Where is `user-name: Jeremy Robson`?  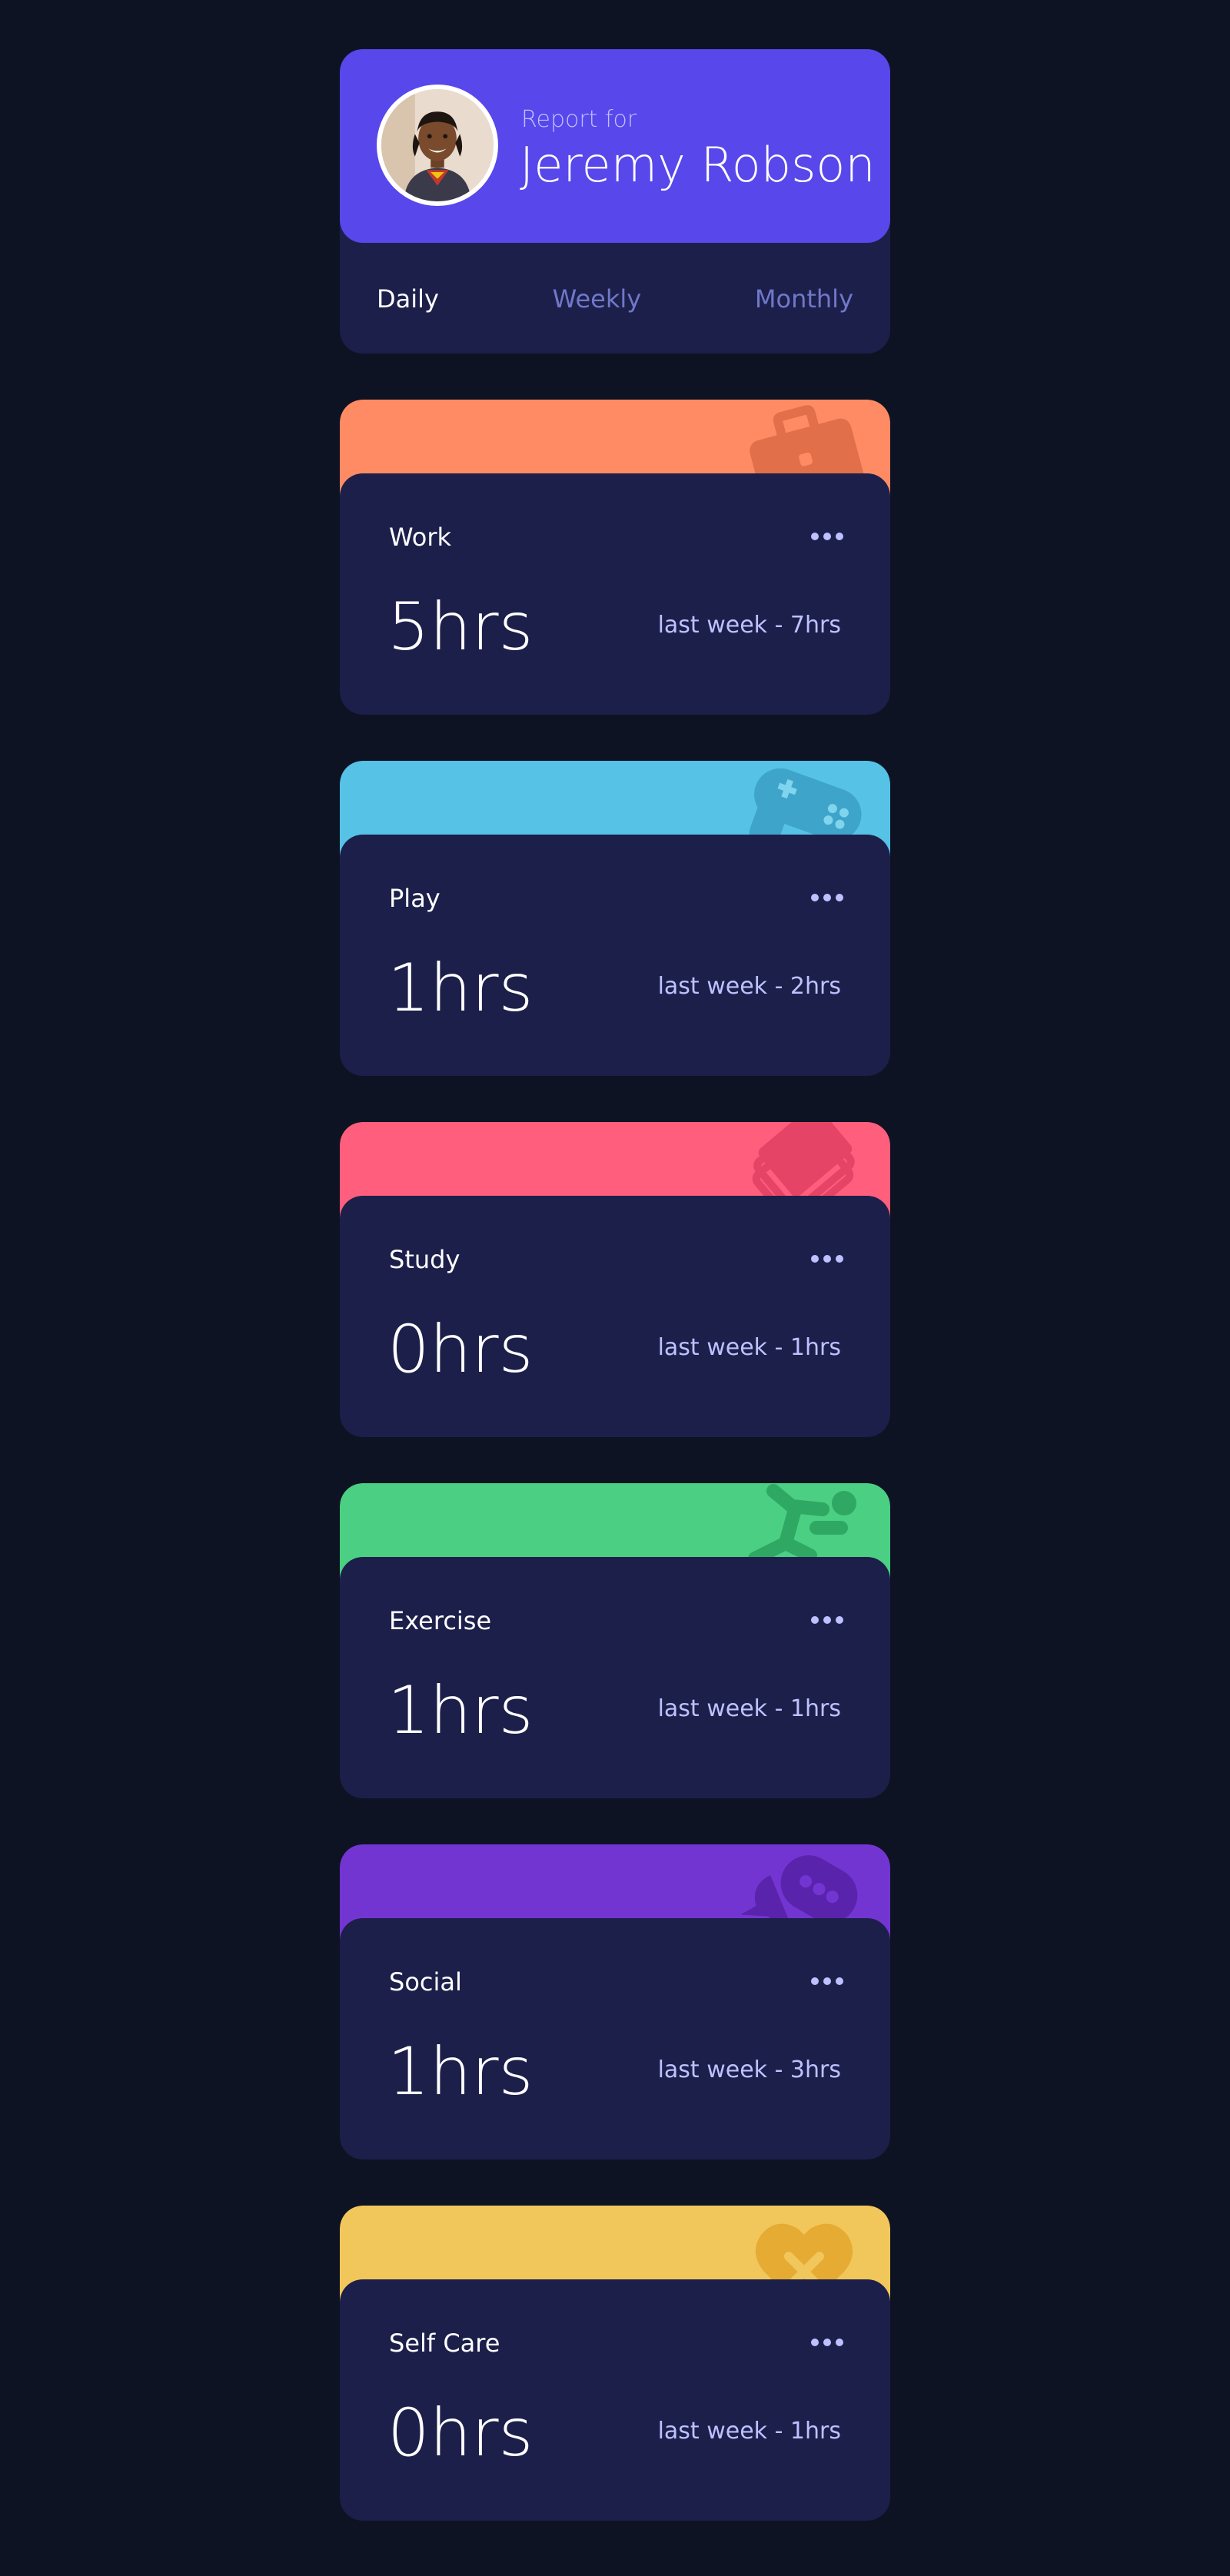 user-name: Jeremy Robson is located at coordinates (698, 165).